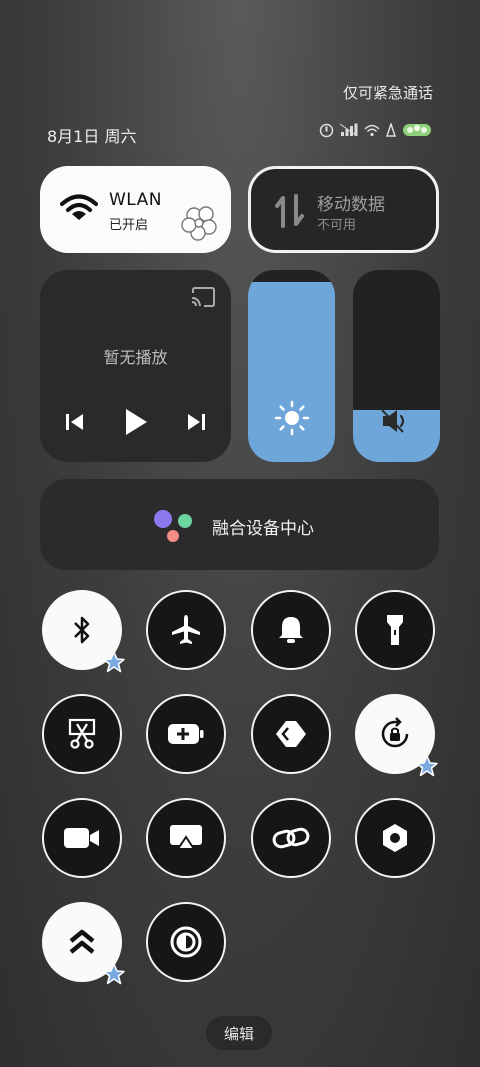 Image resolution: width=480 pixels, height=1067 pixels. What do you see at coordinates (292, 418) in the screenshot?
I see `sun-icon` at bounding box center [292, 418].